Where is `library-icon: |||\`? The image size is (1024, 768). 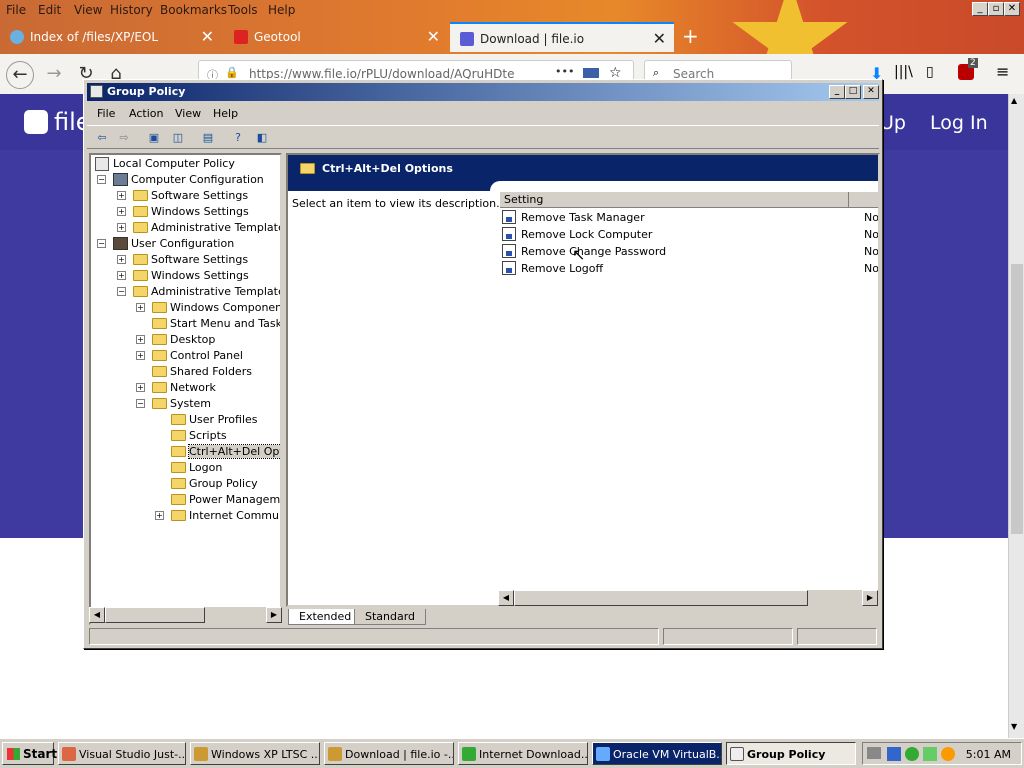 library-icon: |||\ is located at coordinates (903, 72).